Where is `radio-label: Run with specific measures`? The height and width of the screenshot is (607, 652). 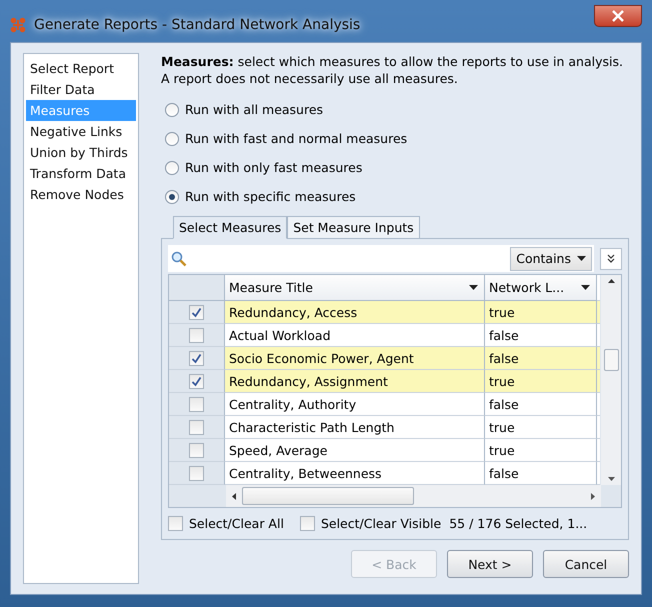 radio-label: Run with specific measures is located at coordinates (270, 196).